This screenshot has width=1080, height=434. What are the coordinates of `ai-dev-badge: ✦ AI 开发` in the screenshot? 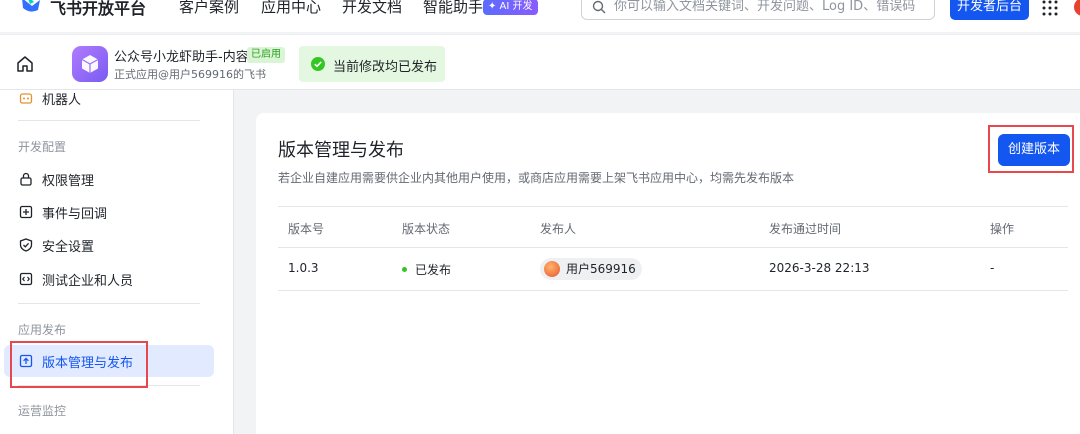 It's located at (510, 7).